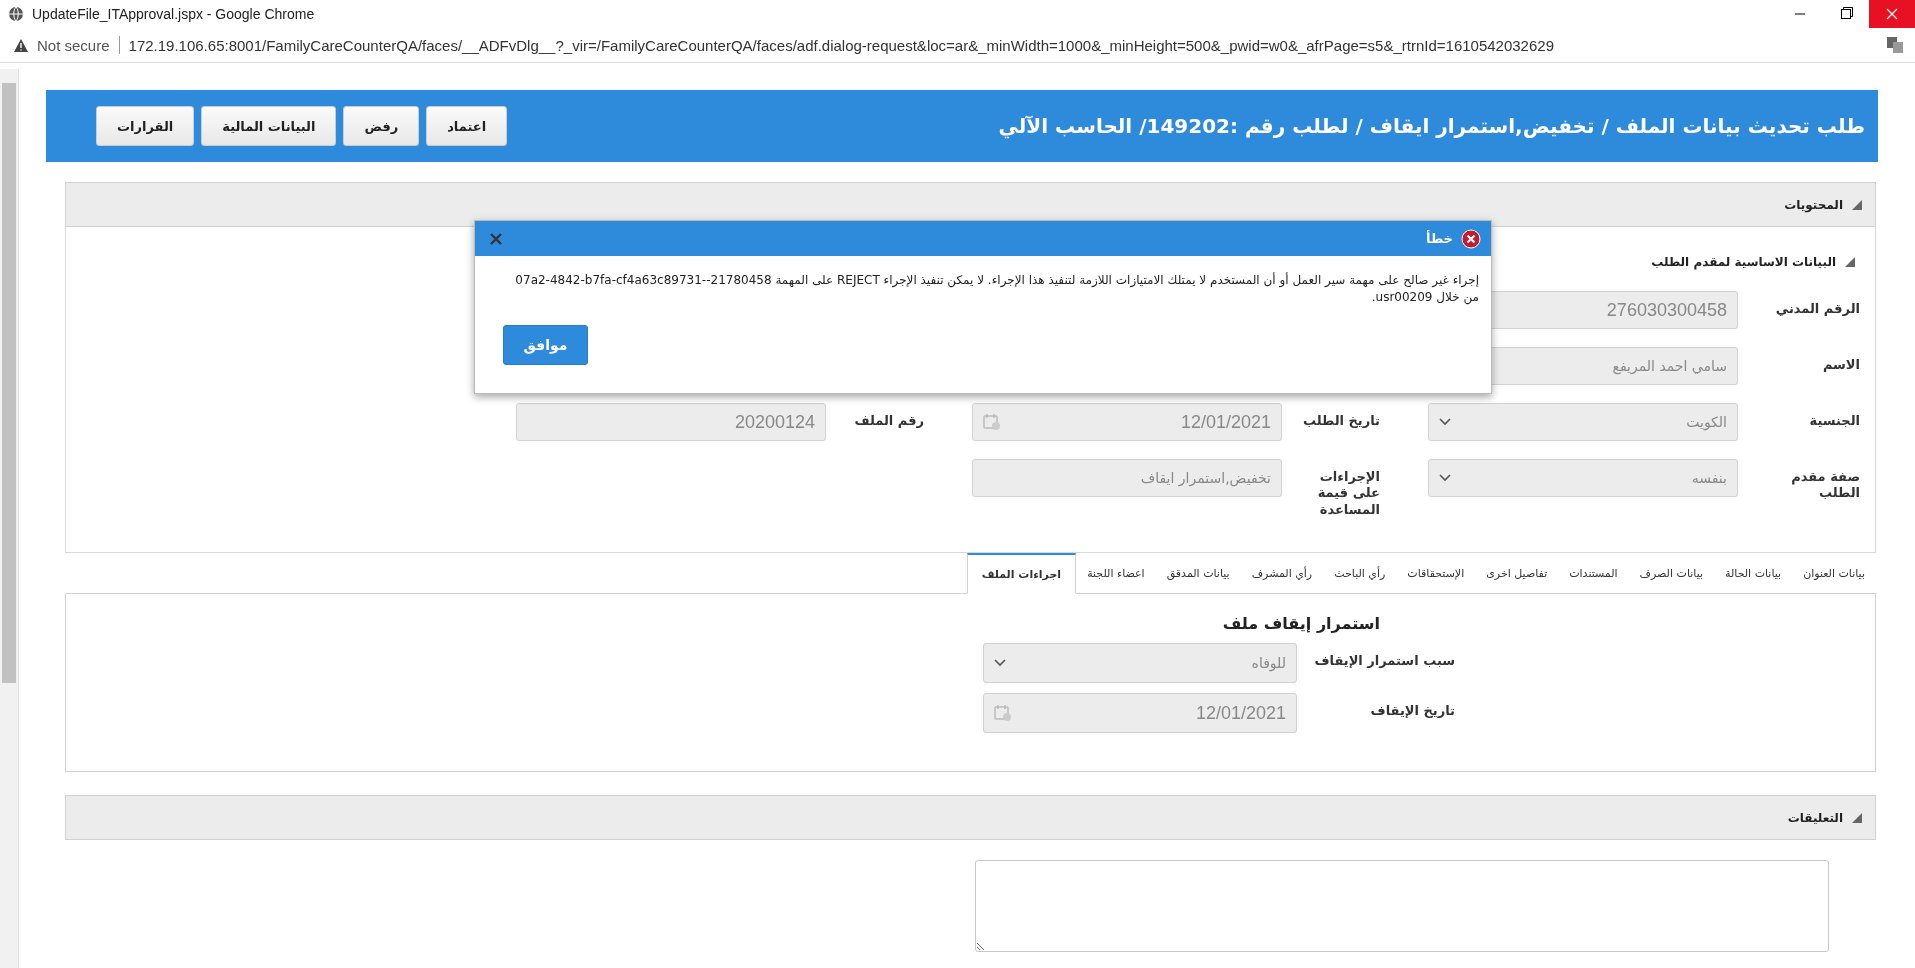 The width and height of the screenshot is (1915, 968). What do you see at coordinates (1384, 661) in the screenshot?
I see `field-label: سبب استمرار الإيقاف` at bounding box center [1384, 661].